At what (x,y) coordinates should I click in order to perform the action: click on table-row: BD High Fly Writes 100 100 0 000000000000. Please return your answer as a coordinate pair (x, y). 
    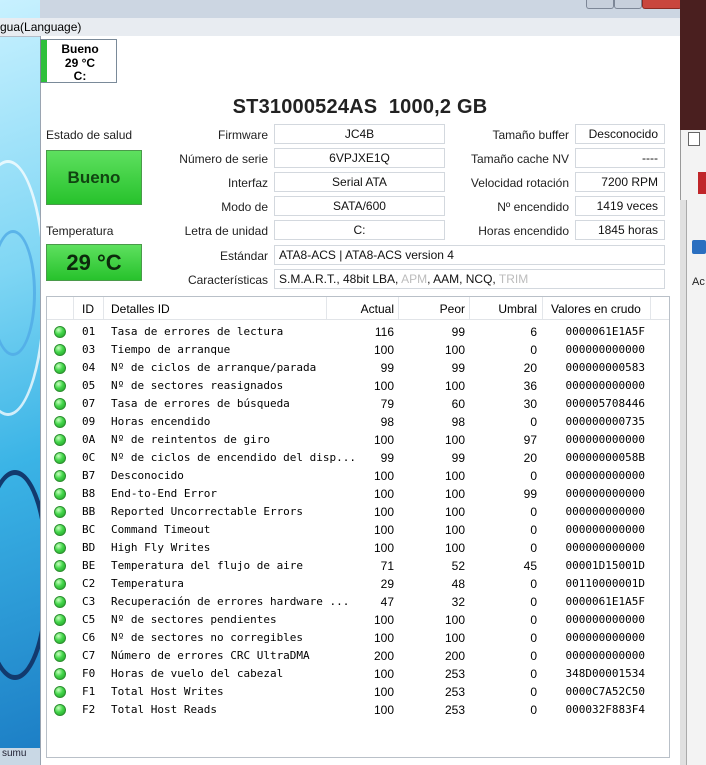
    Looking at the image, I should click on (358, 548).